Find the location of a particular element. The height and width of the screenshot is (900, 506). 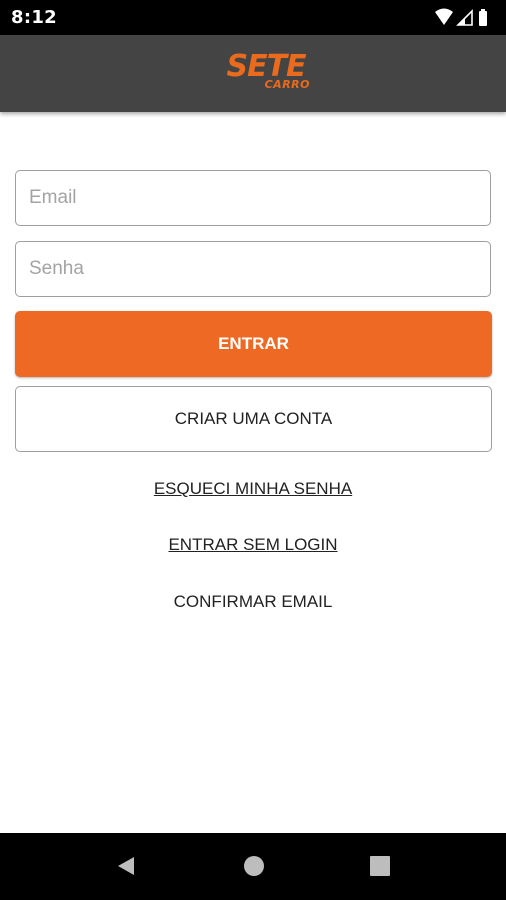

login-button: ENTRAR is located at coordinates (253, 344).